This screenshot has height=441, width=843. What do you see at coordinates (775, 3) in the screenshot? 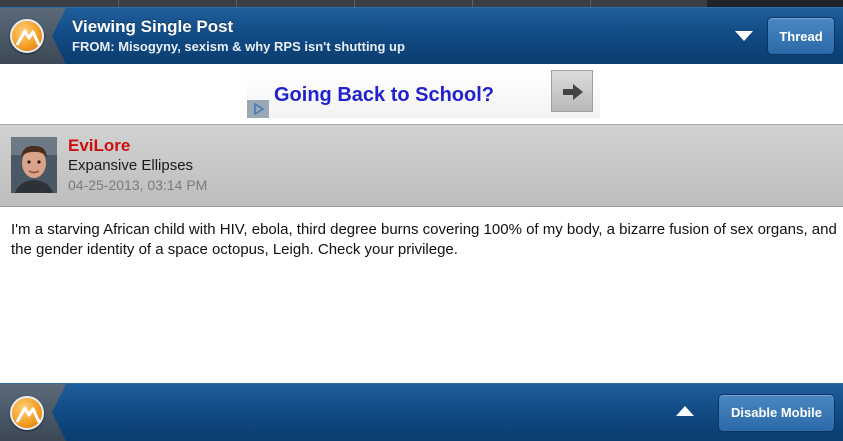
I see `active-tab` at bounding box center [775, 3].